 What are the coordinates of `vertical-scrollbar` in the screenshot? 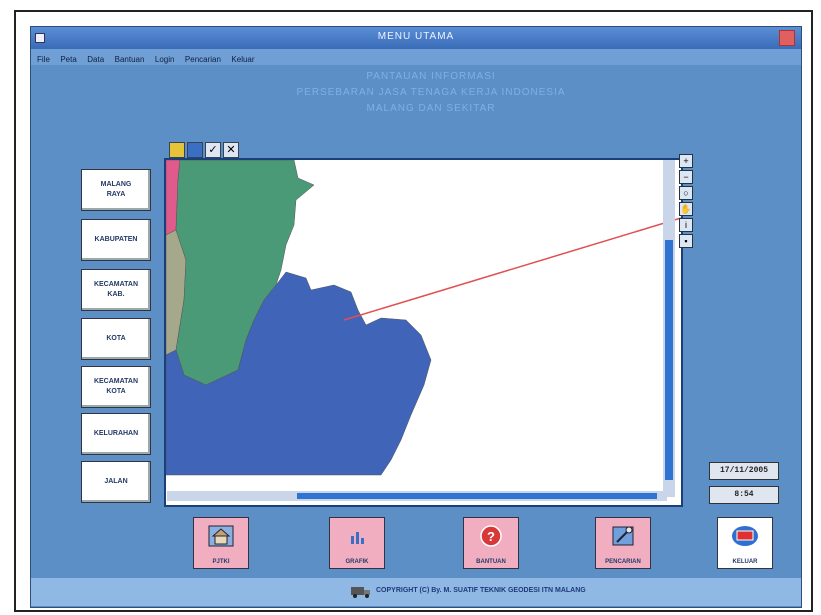 It's located at (669, 328).